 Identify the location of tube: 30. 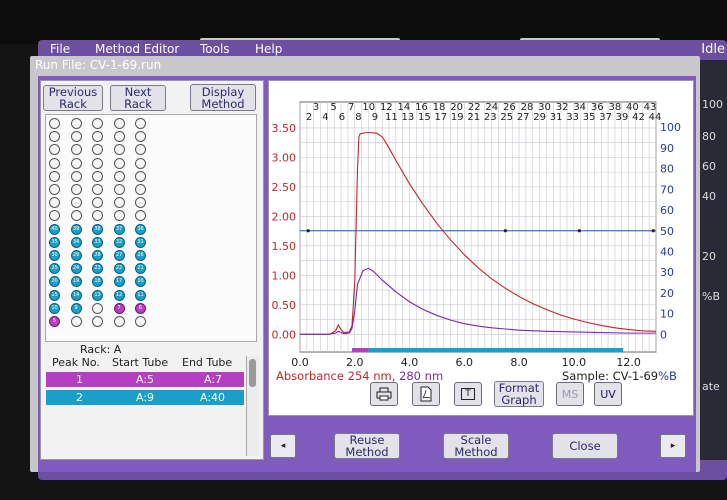
(54, 255).